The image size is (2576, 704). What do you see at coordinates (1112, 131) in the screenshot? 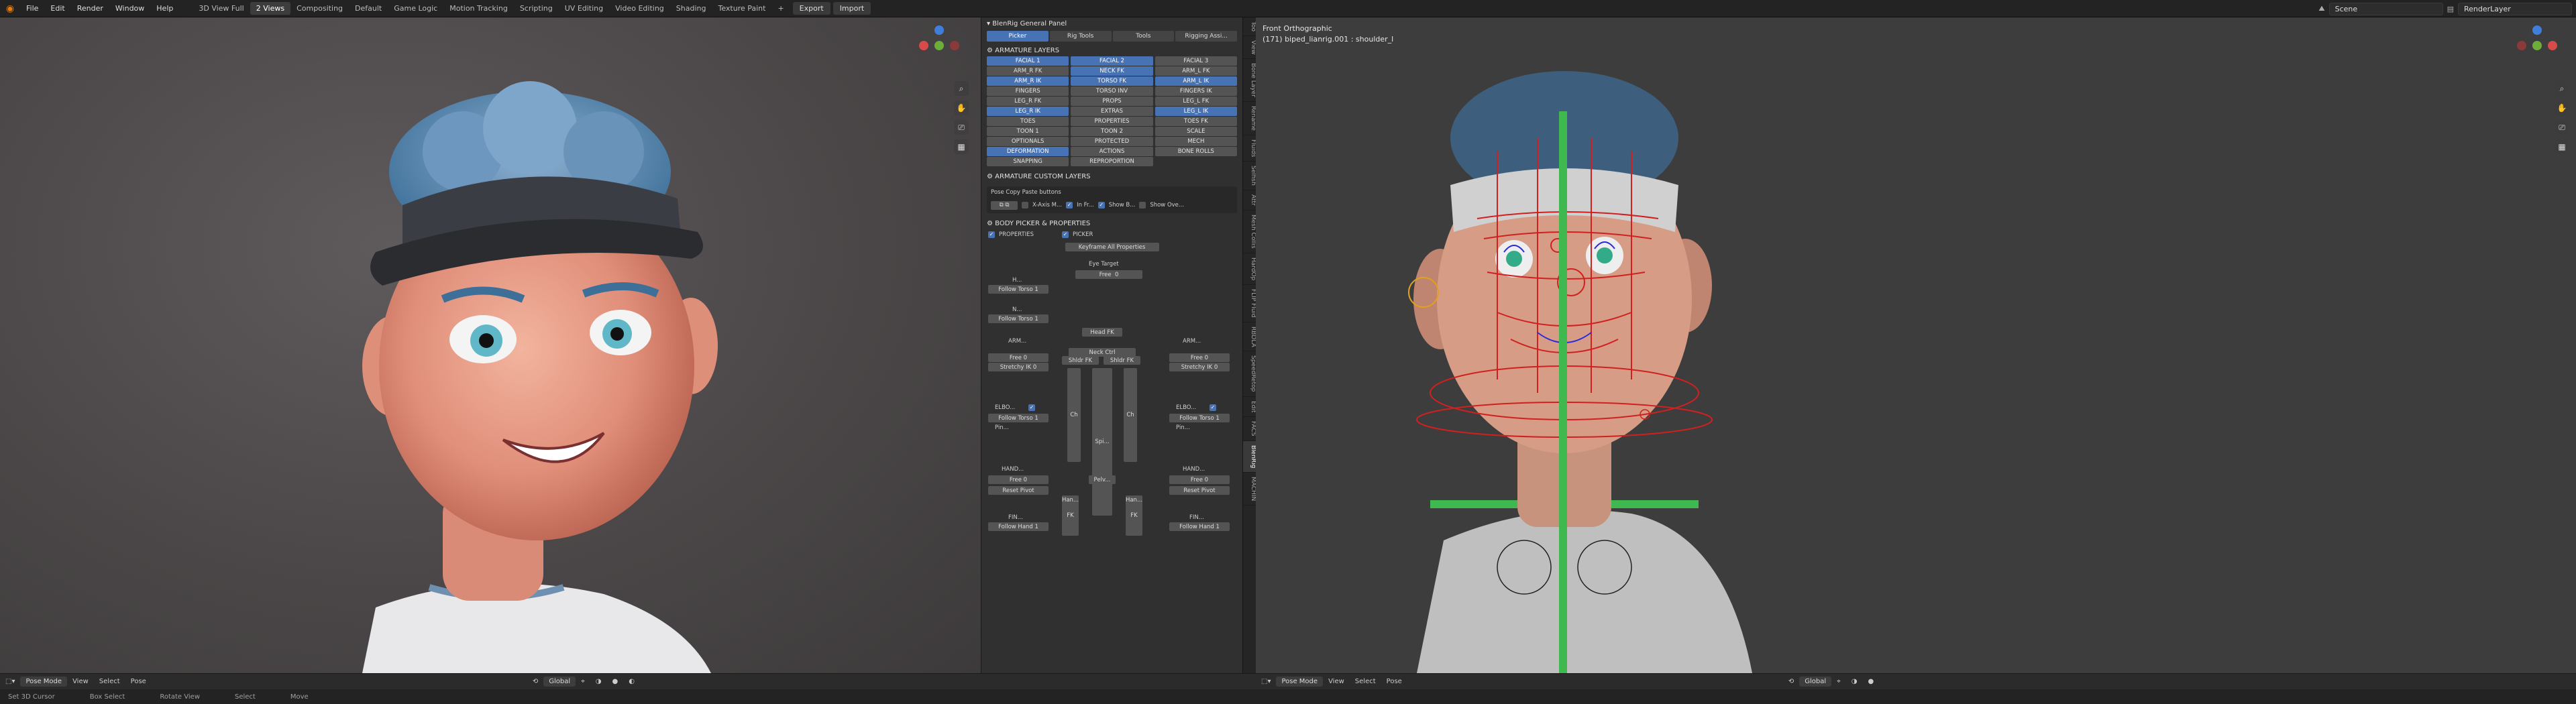
I see `layer-toggle-toon-2: TOON 2` at bounding box center [1112, 131].